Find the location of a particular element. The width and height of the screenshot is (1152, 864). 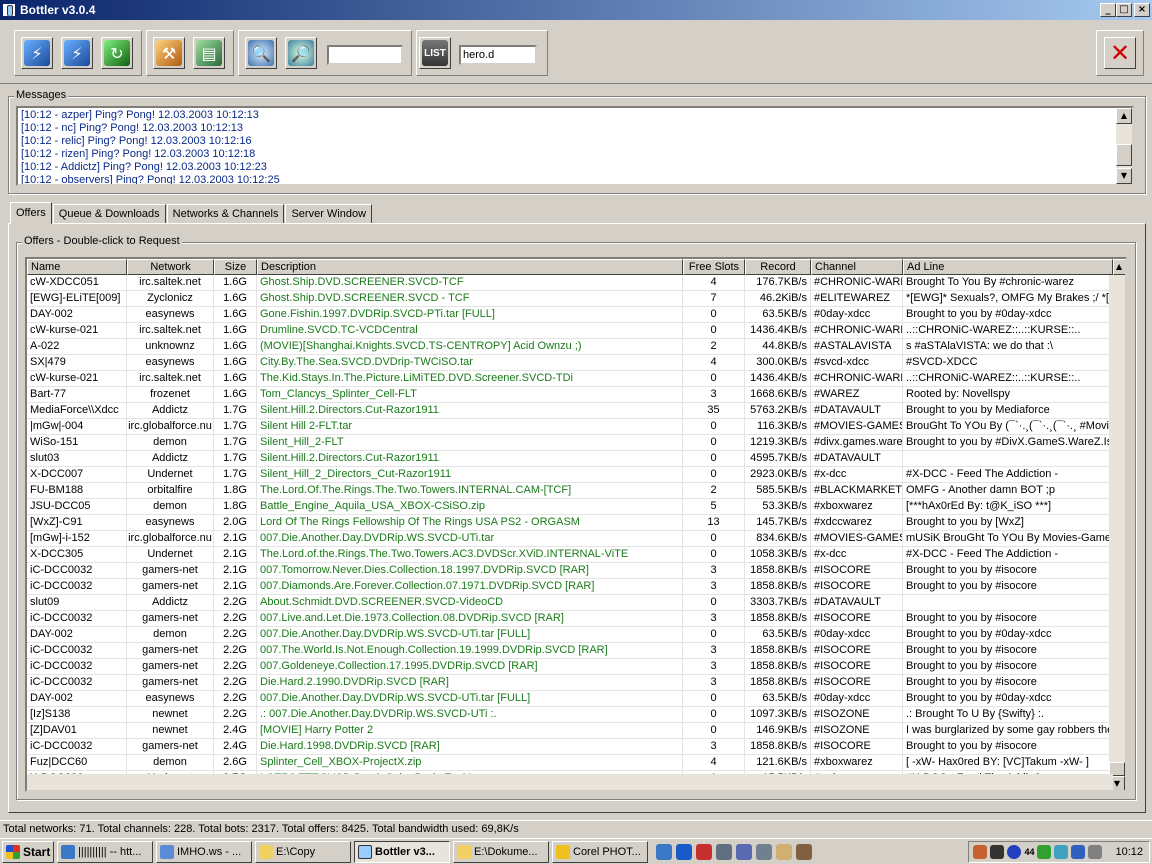

scroll-down-arrow-icon: ▼ is located at coordinates (1124, 176).